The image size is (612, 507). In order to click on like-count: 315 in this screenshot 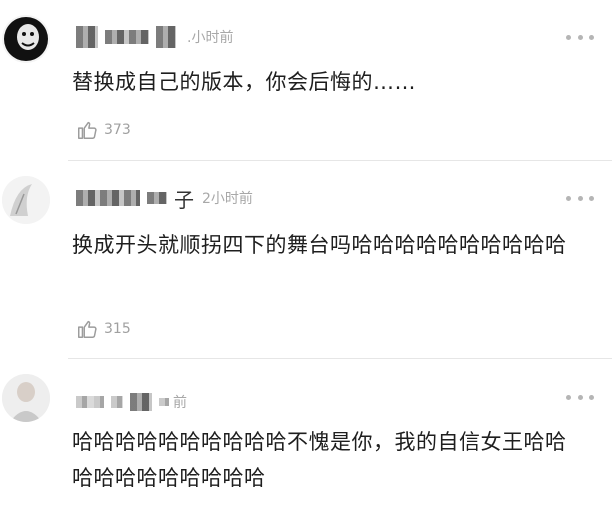, I will do `click(117, 329)`.